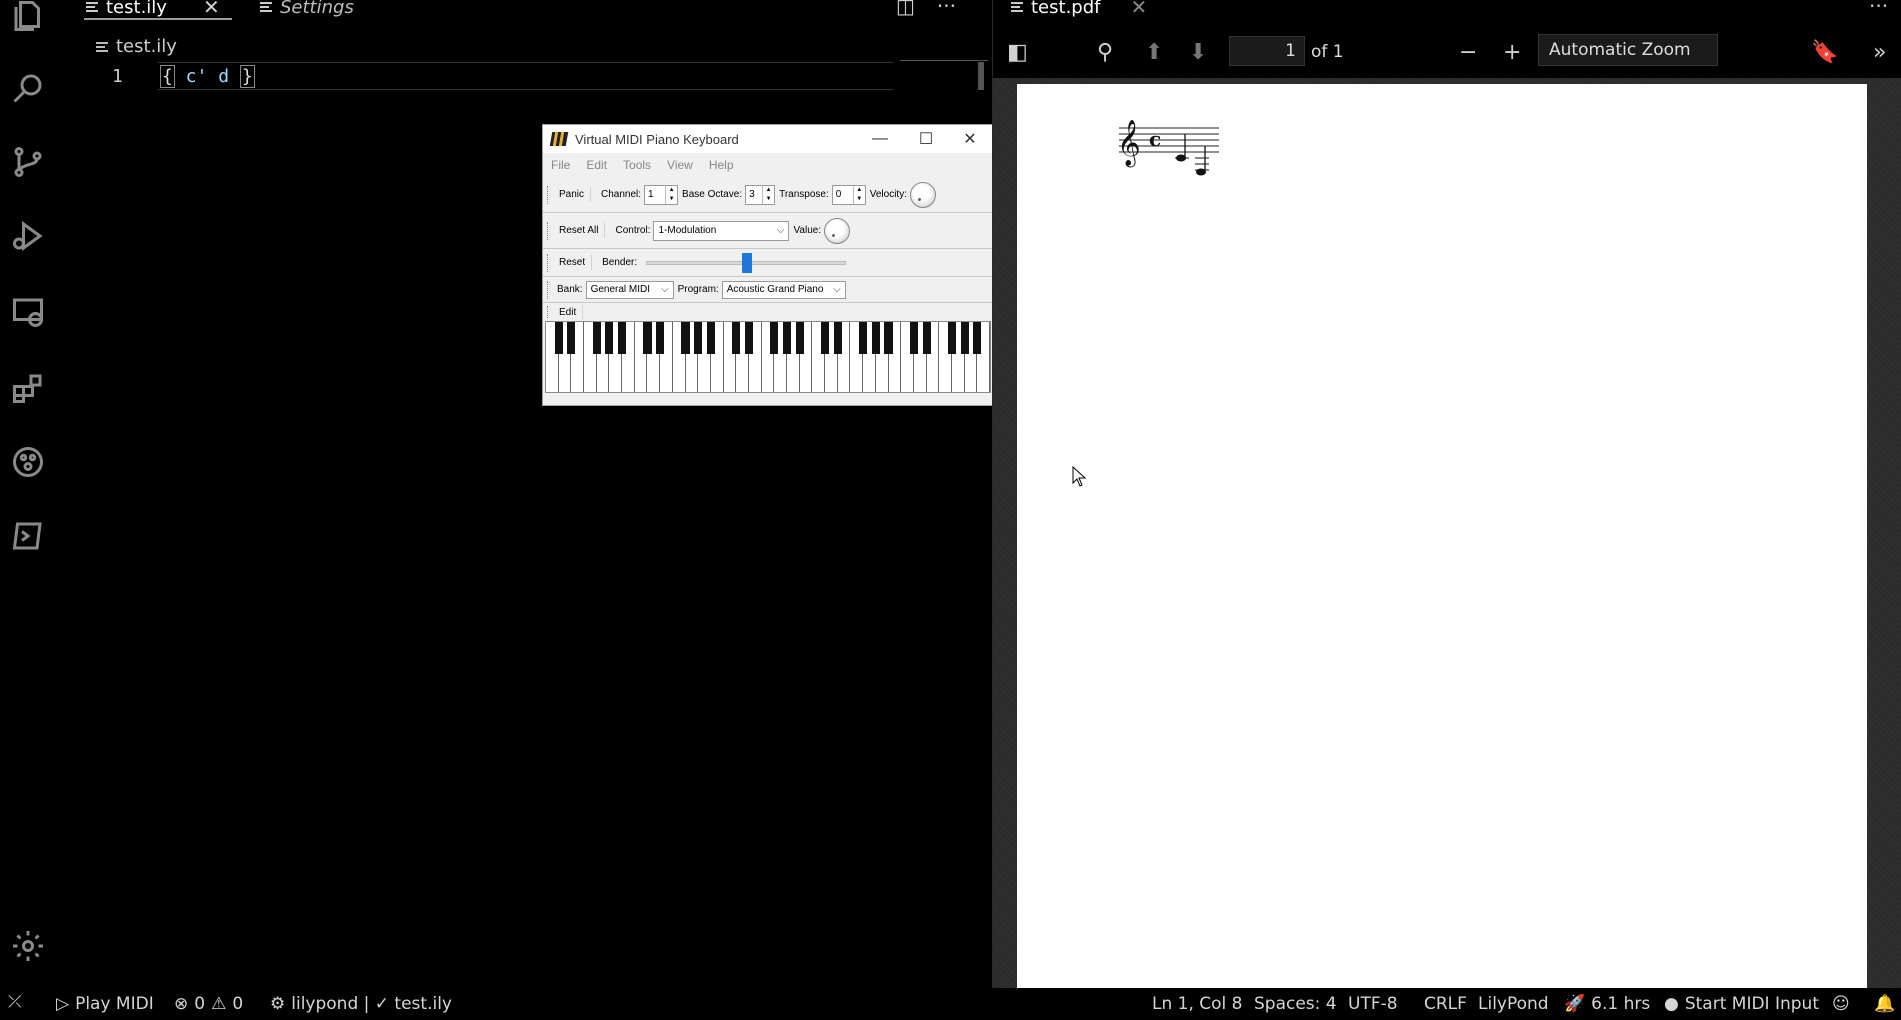 The height and width of the screenshot is (1020, 1901). Describe the element at coordinates (768, 139) in the screenshot. I see `vmpk-titlebar: Virtual MIDI Piano Keyboard — ☐ ✕` at that location.